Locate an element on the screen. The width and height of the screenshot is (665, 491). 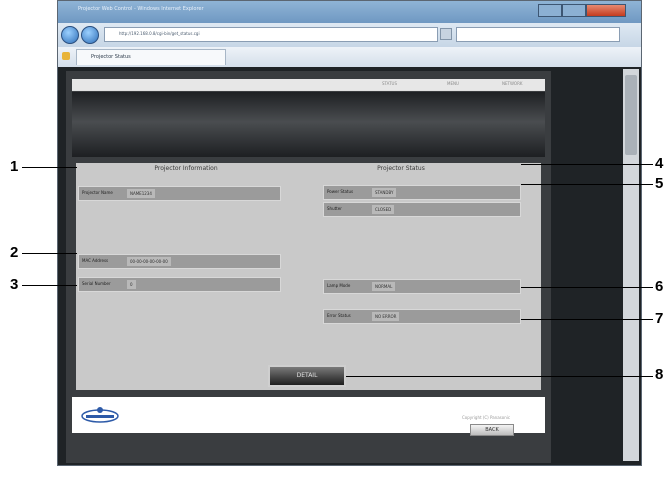
error-status-value: NO ERROR is located at coordinates (386, 316).